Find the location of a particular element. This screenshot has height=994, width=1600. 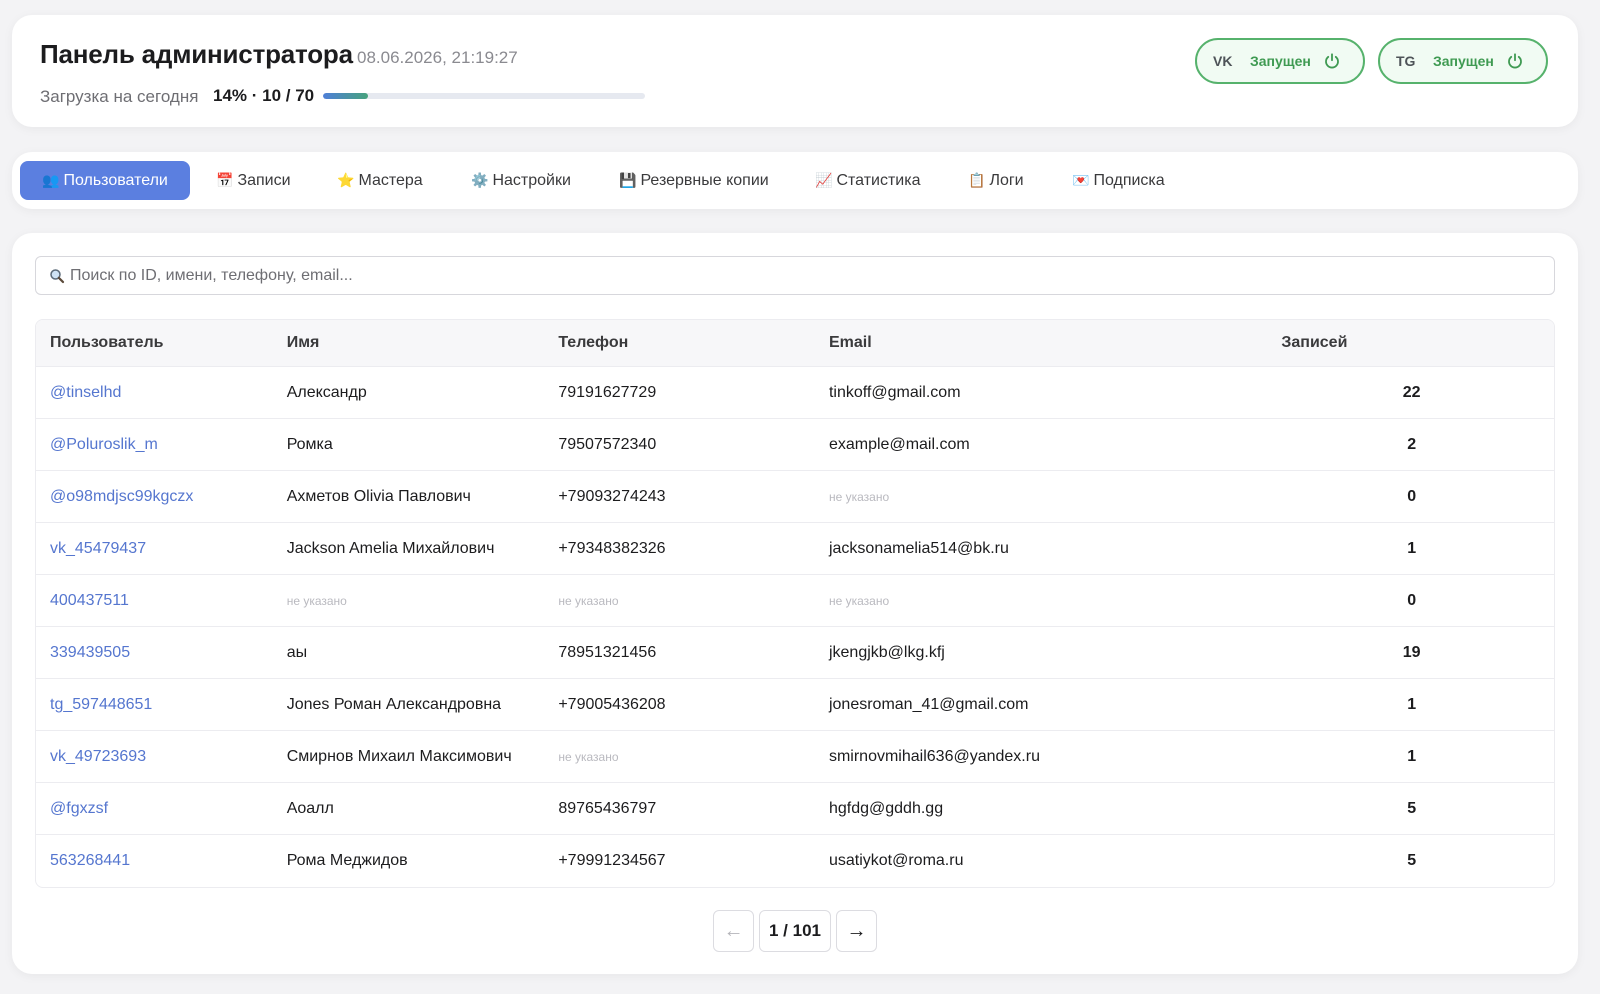

user-link: tg_597448651 is located at coordinates (101, 704).